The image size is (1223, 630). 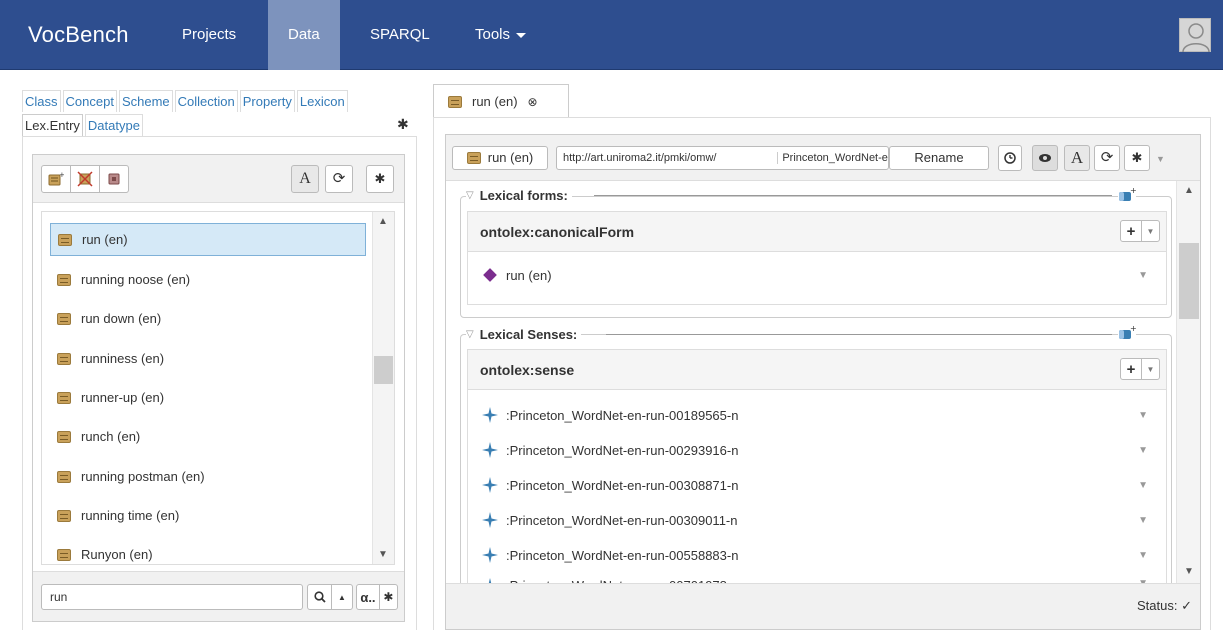 What do you see at coordinates (208, 358) in the screenshot?
I see `list-item: runniness (en)` at bounding box center [208, 358].